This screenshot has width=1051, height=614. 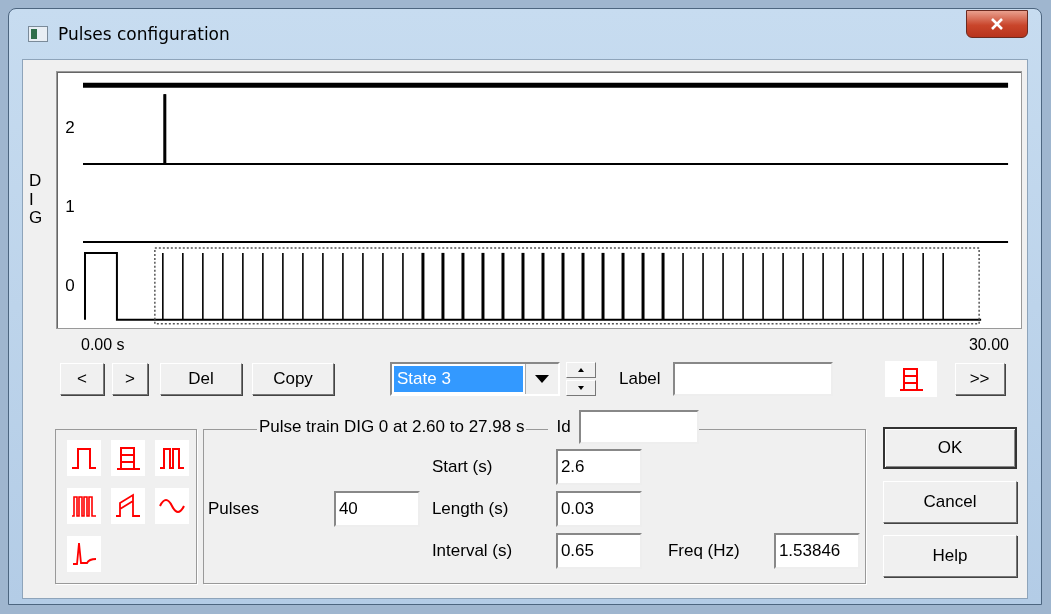 I want to click on close-button, so click(x=997, y=24).